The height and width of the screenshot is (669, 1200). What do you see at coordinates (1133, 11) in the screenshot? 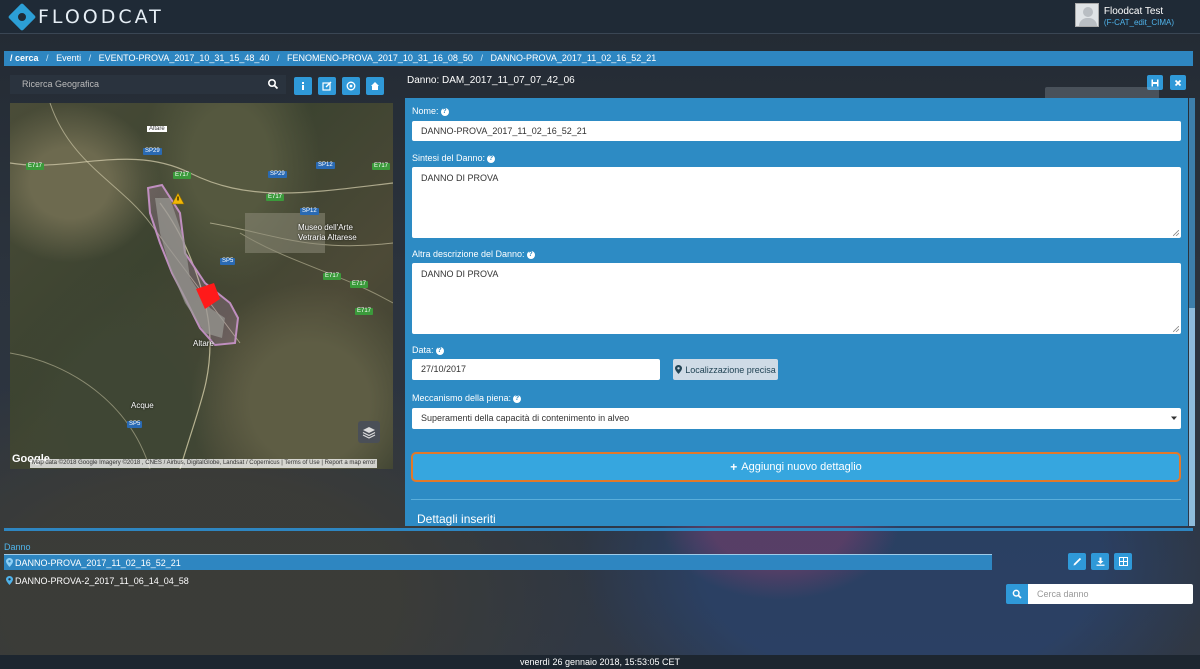
I see `user-name: Floodcat Test` at bounding box center [1133, 11].